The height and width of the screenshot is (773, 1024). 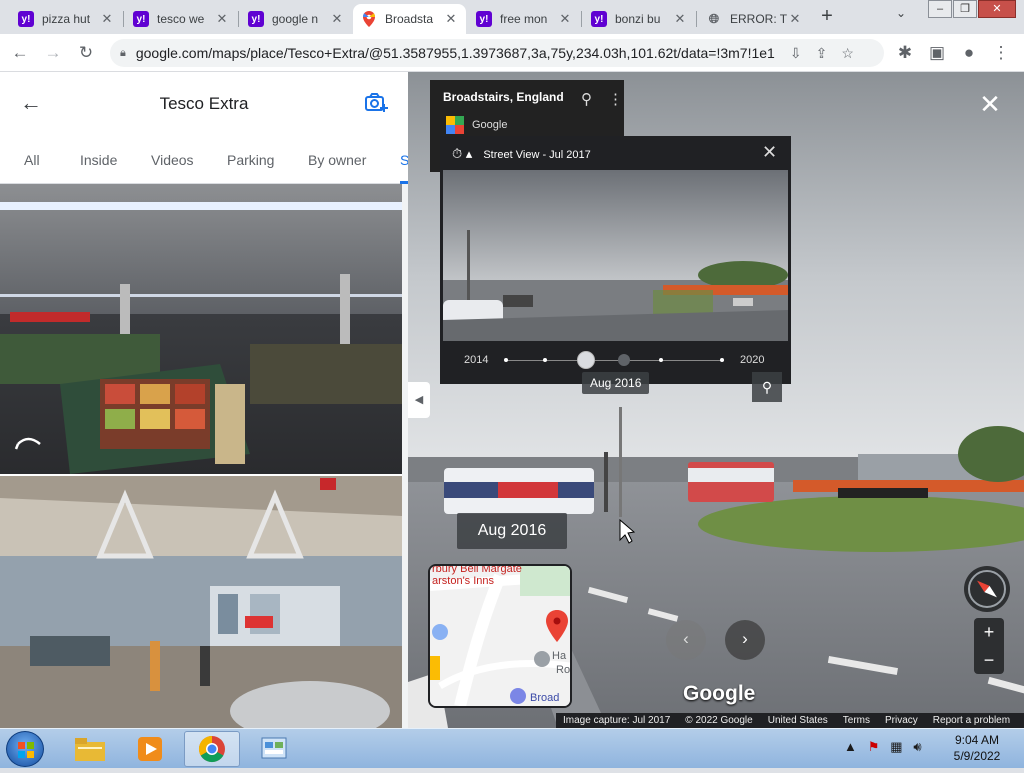 What do you see at coordinates (874, 746) in the screenshot?
I see `action-center-icon: ⚑` at bounding box center [874, 746].